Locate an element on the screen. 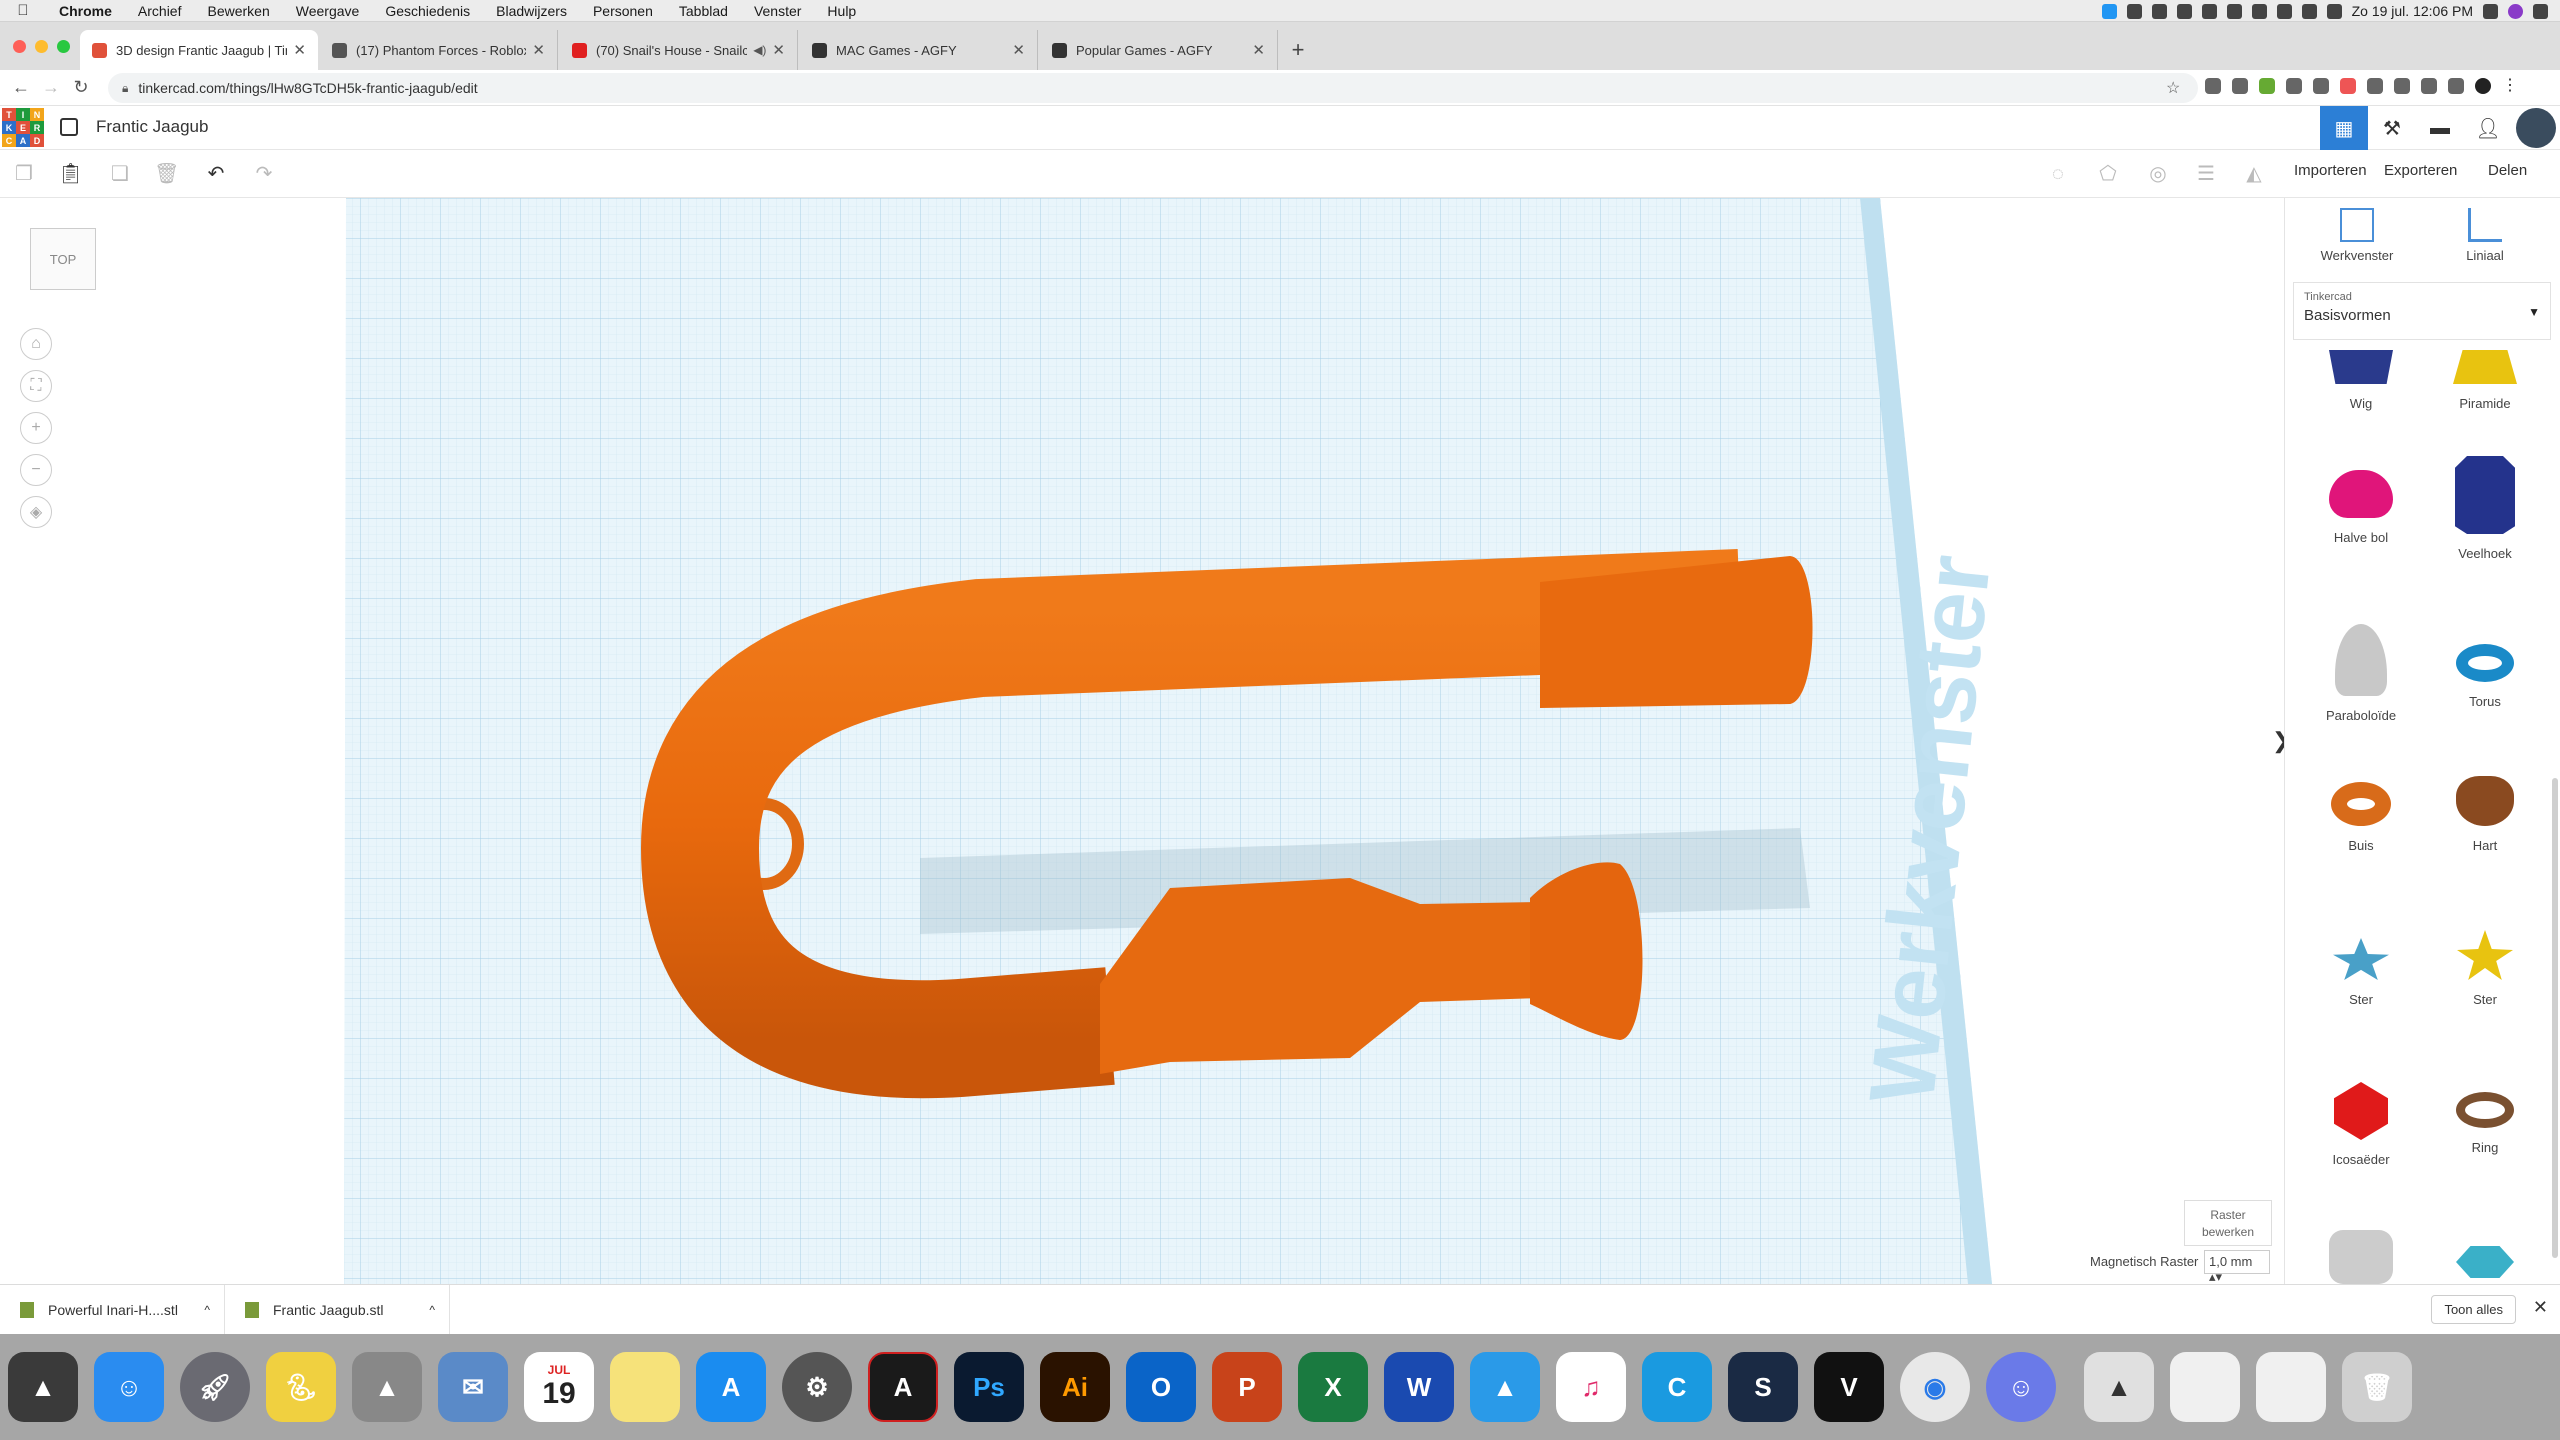 This screenshot has height=1440, width=2560. shape-tile: Icosaëder is located at coordinates (2361, 1124).